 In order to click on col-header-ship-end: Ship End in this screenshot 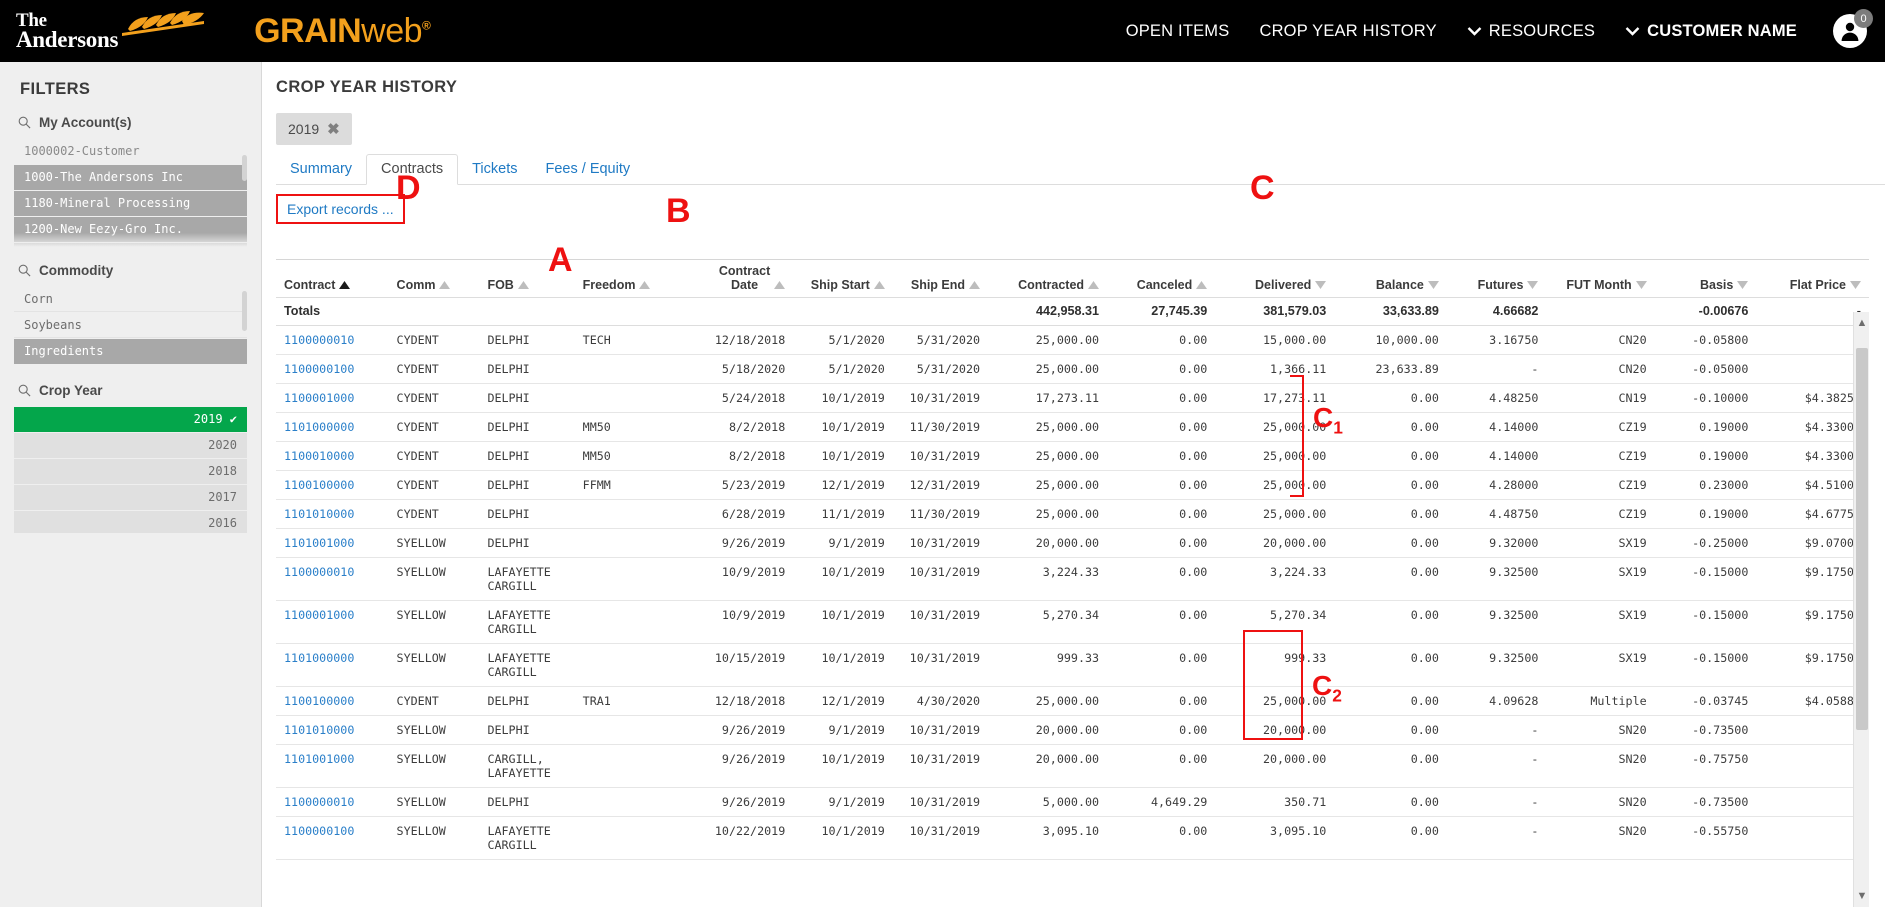, I will do `click(940, 279)`.